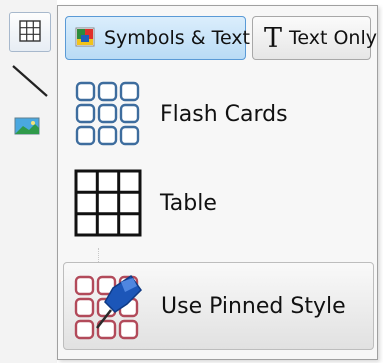 This screenshot has width=383, height=363. Describe the element at coordinates (108, 114) in the screenshot. I see `flash-cards-grid-icon` at that location.